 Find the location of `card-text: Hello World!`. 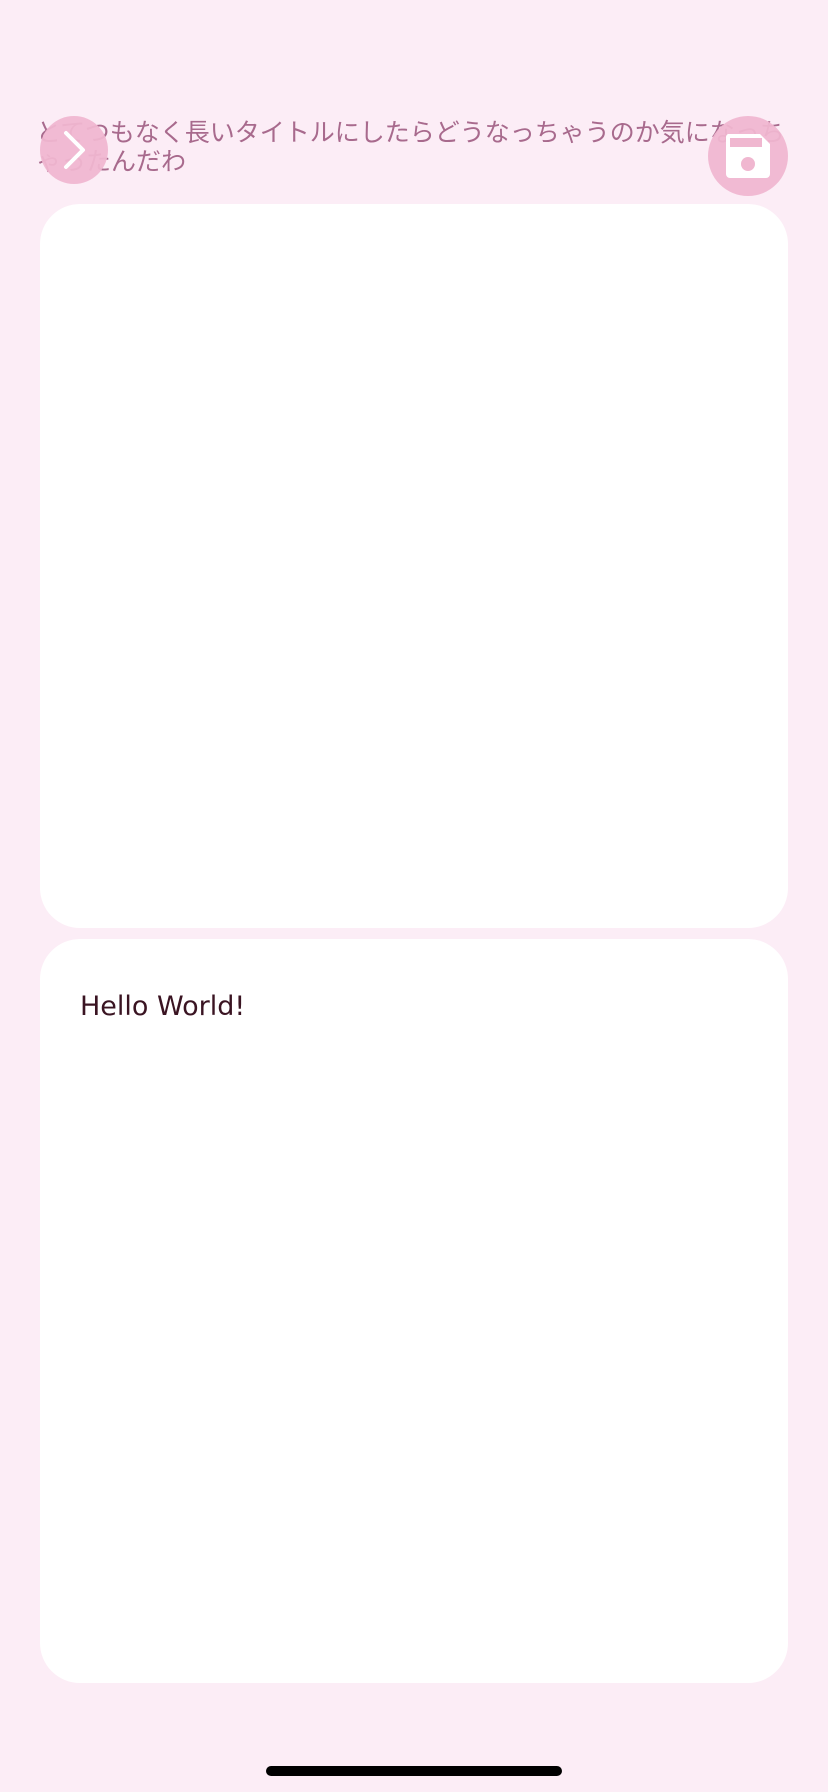

card-text: Hello World! is located at coordinates (163, 1006).